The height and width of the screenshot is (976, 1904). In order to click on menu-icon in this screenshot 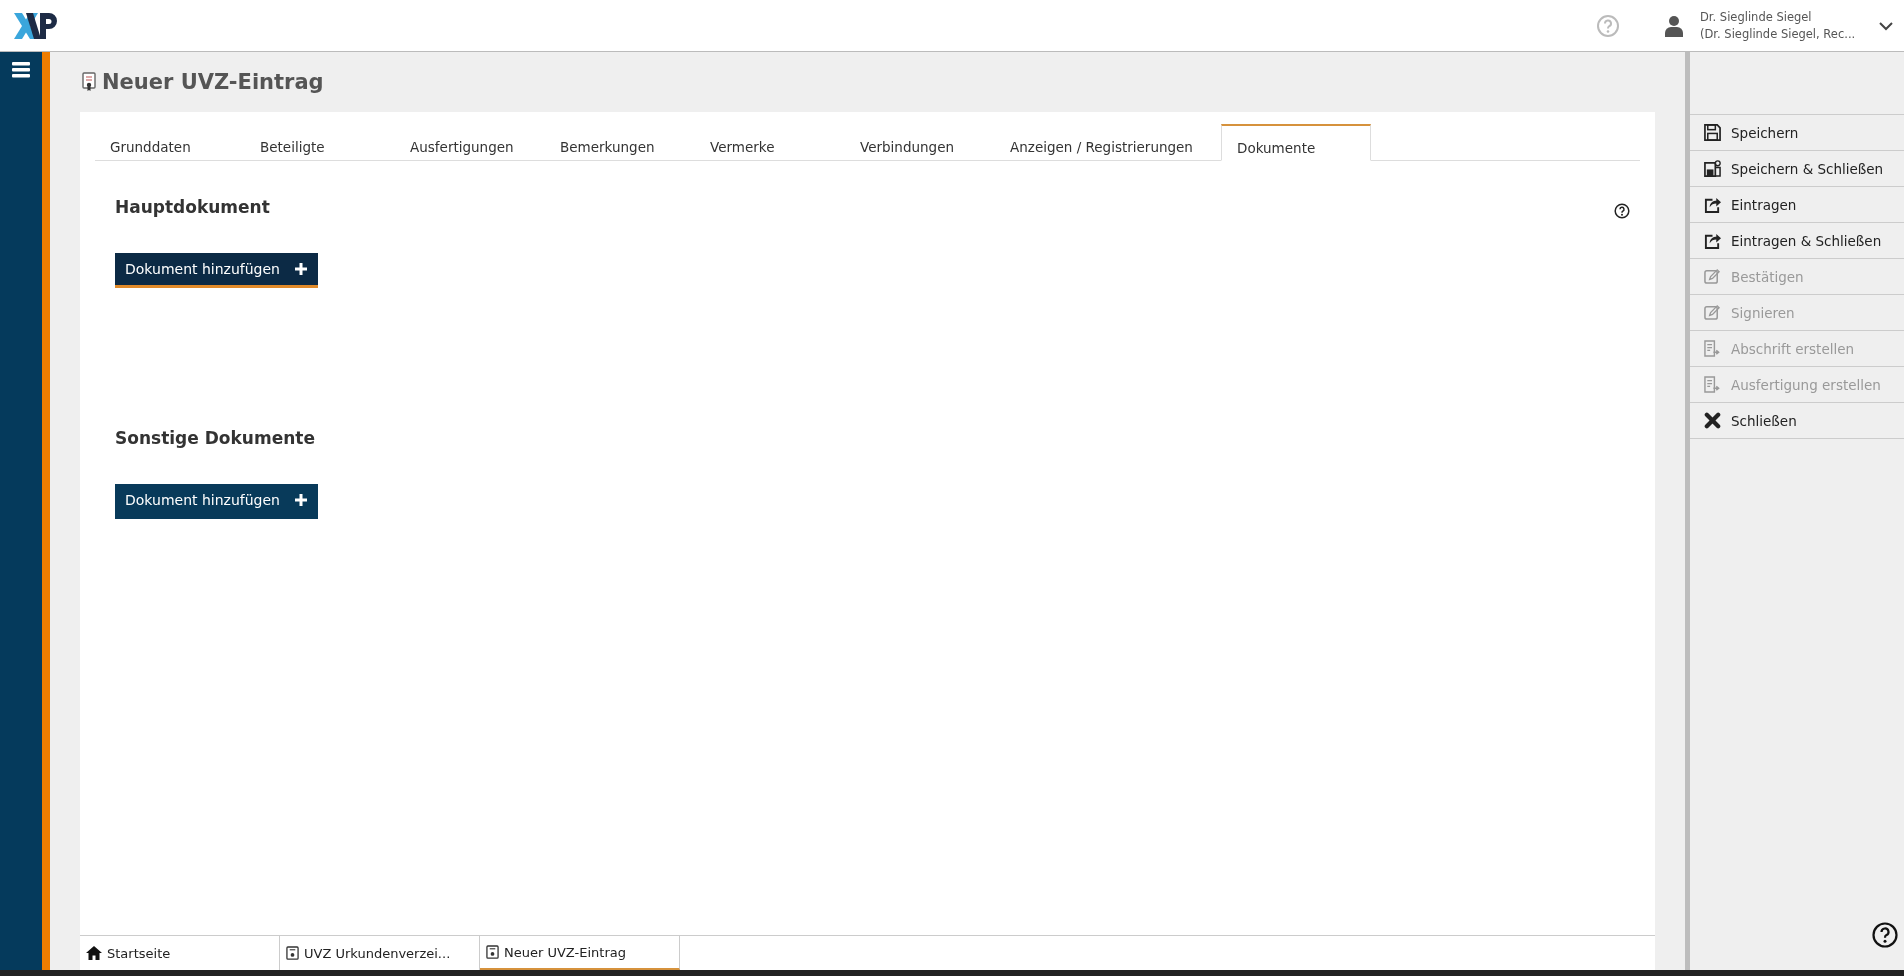, I will do `click(21, 70)`.